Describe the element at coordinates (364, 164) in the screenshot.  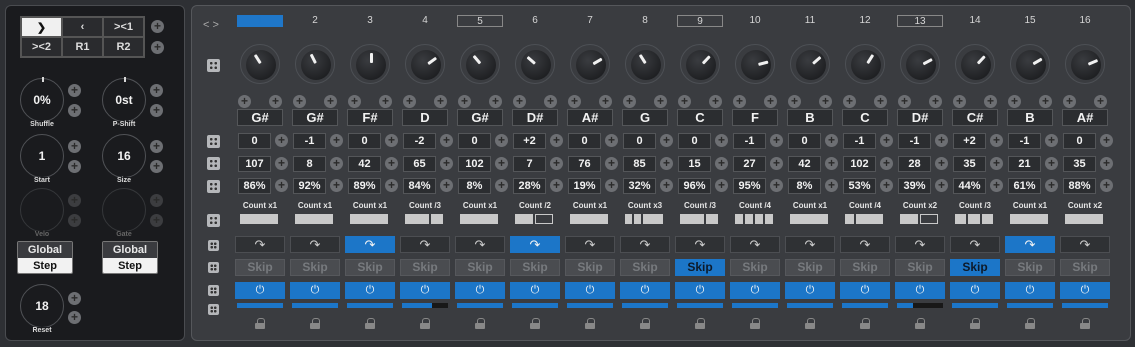
I see `step-velocity-value: 42` at that location.